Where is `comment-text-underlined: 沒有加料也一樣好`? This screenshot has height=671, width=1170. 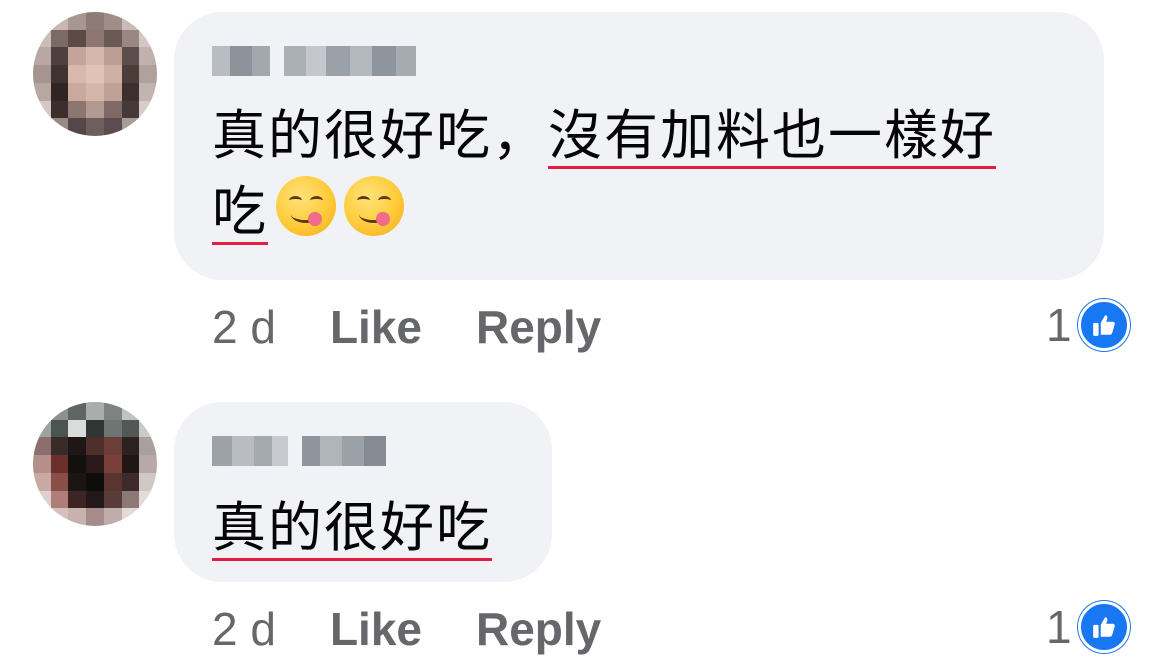 comment-text-underlined: 沒有加料也一樣好 is located at coordinates (772, 135).